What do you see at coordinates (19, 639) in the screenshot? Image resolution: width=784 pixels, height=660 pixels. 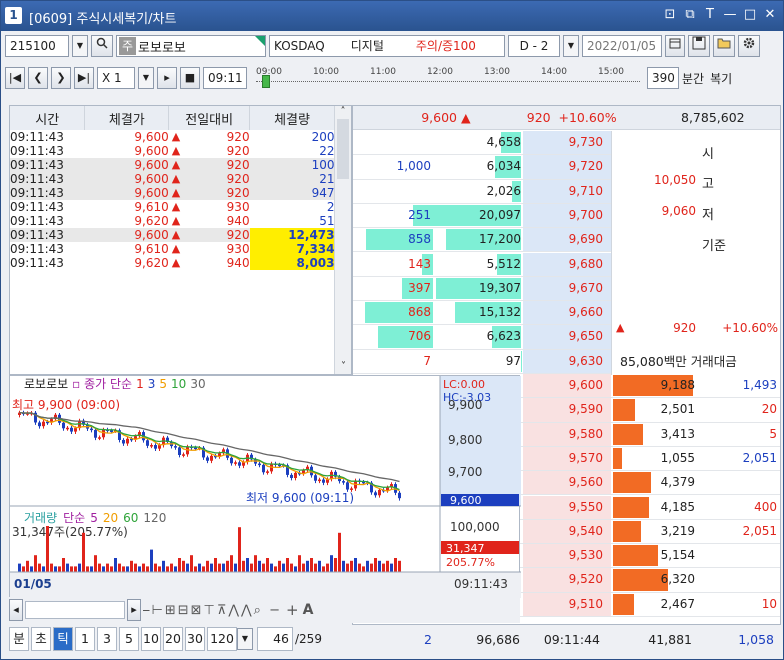 I see `tab-분: 분` at bounding box center [19, 639].